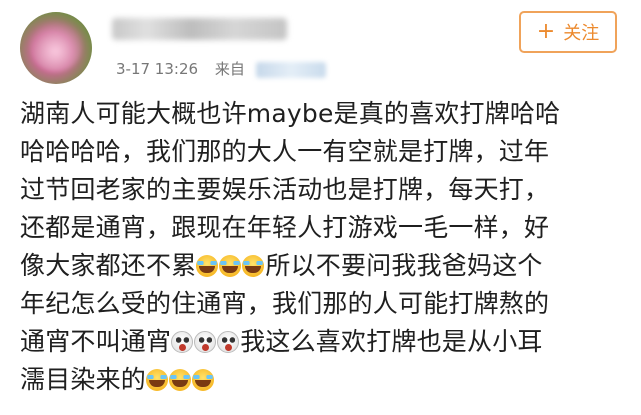 This screenshot has height=415, width=641. Describe the element at coordinates (327, 380) in the screenshot. I see `post-line: 濡目染来的` at that location.